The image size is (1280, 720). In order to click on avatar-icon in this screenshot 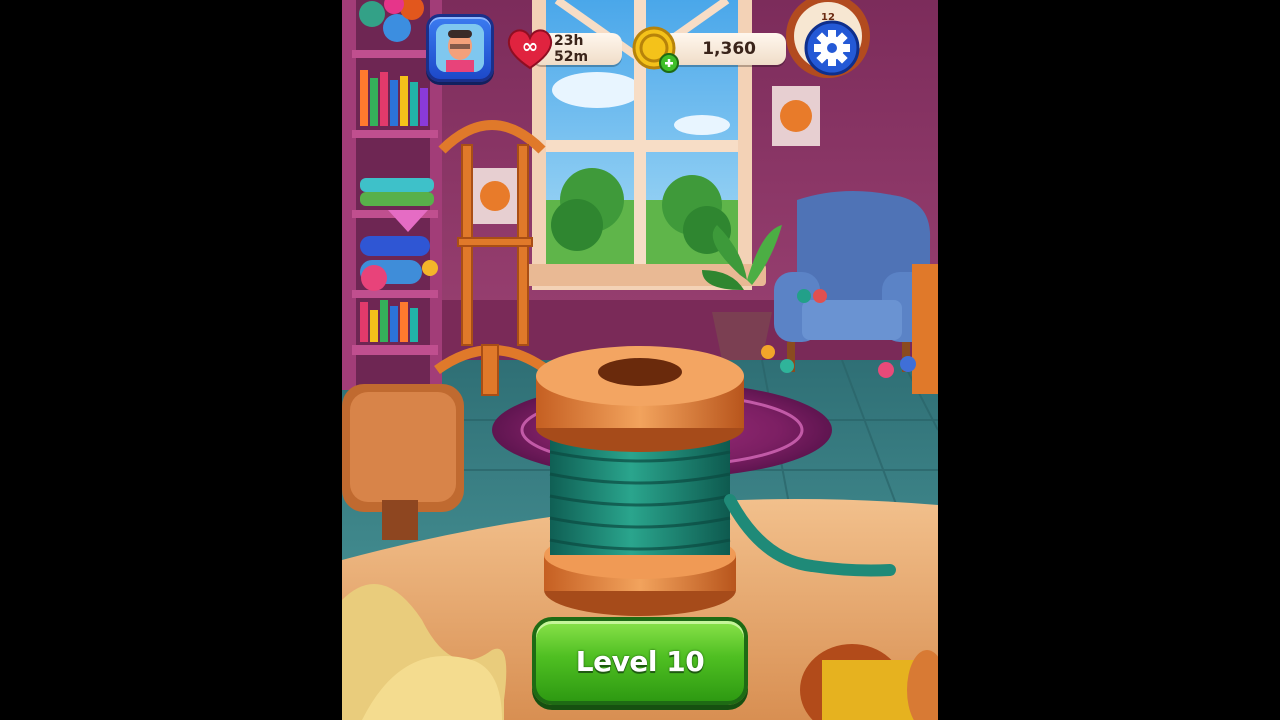, I will do `click(460, 48)`.